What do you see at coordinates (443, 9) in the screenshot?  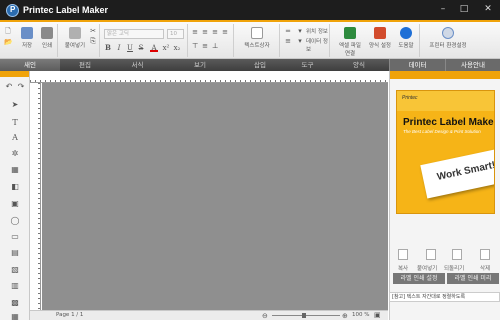 I see `minimize-button: –` at bounding box center [443, 9].